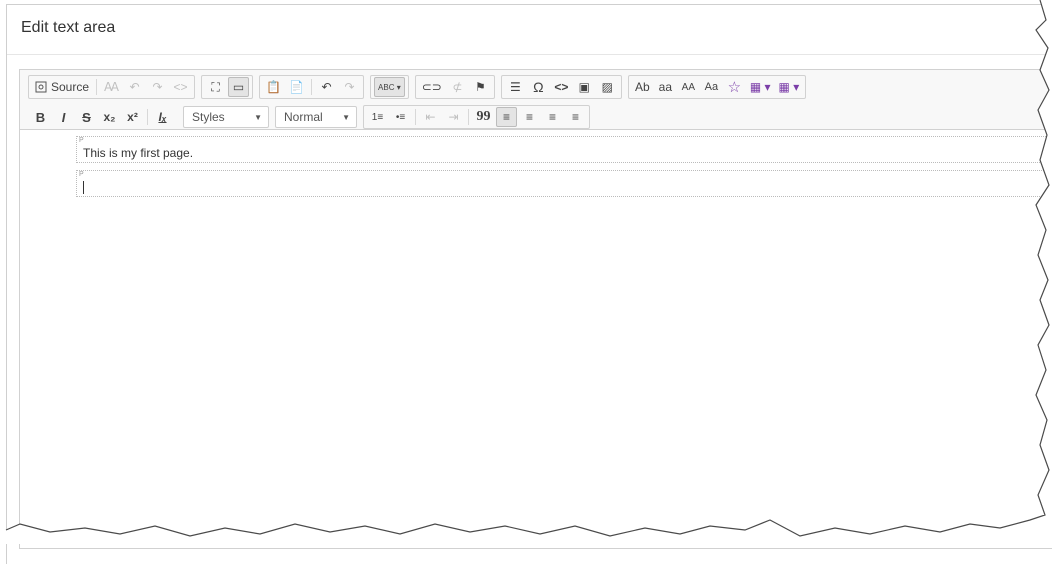 This screenshot has height=564, width=1052. I want to click on redo-button: ↷, so click(349, 87).